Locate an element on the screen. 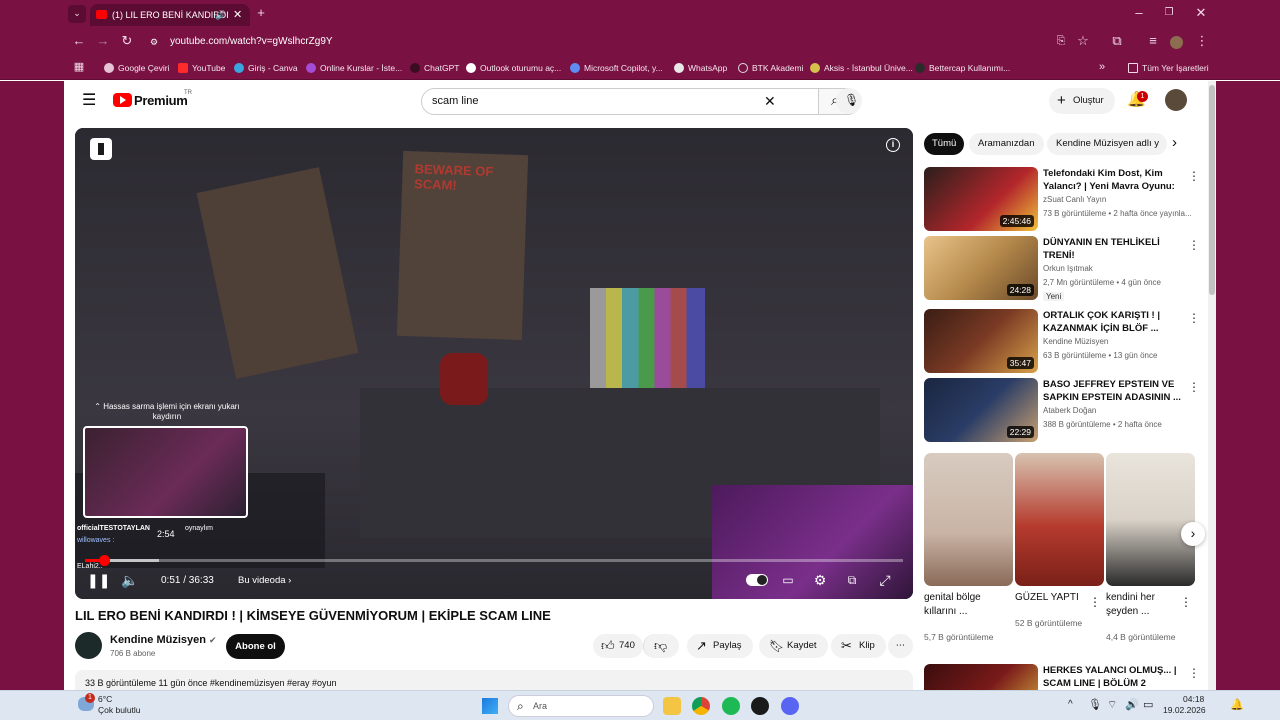 The height and width of the screenshot is (720, 1280). premium-logo-text: Premium is located at coordinates (161, 100).